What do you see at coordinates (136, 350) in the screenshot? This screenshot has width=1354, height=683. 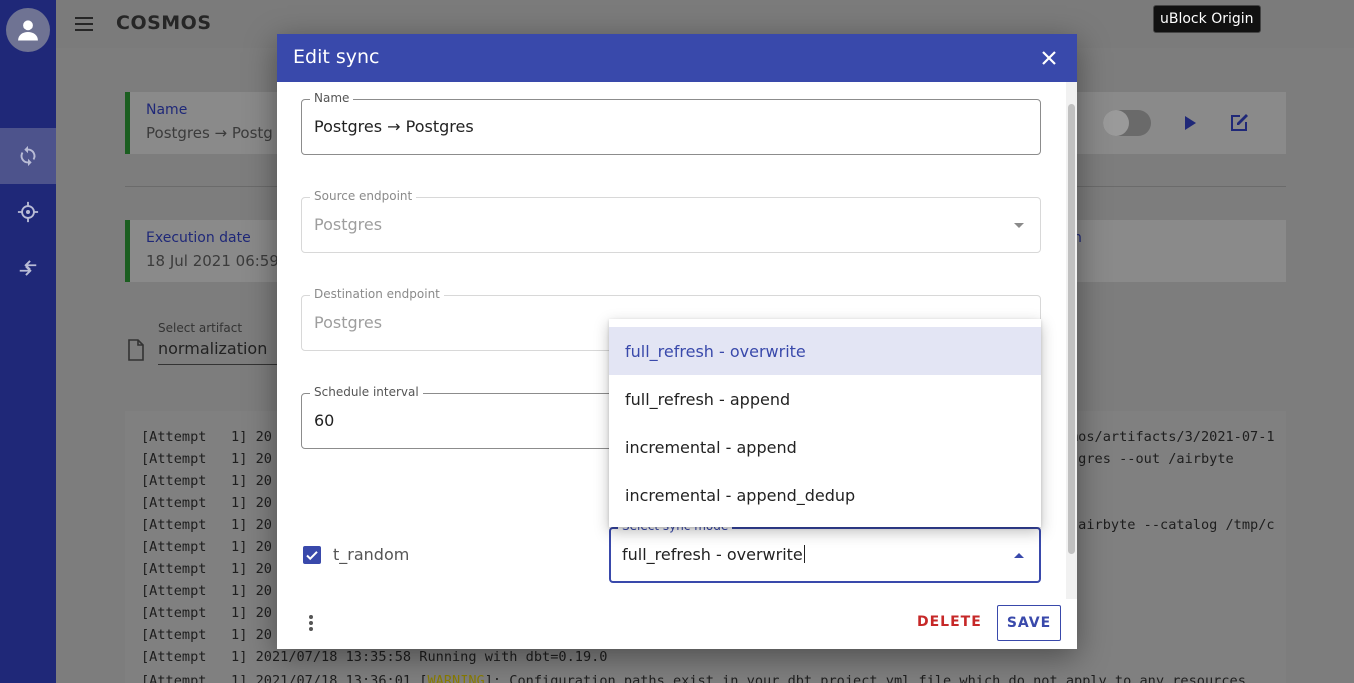 I see `file-icon` at bounding box center [136, 350].